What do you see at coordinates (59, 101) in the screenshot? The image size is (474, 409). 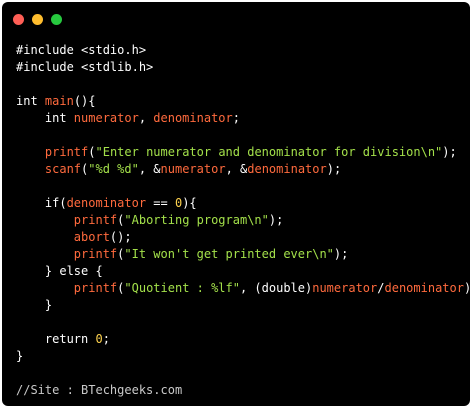 I see `code-token-func: main` at bounding box center [59, 101].